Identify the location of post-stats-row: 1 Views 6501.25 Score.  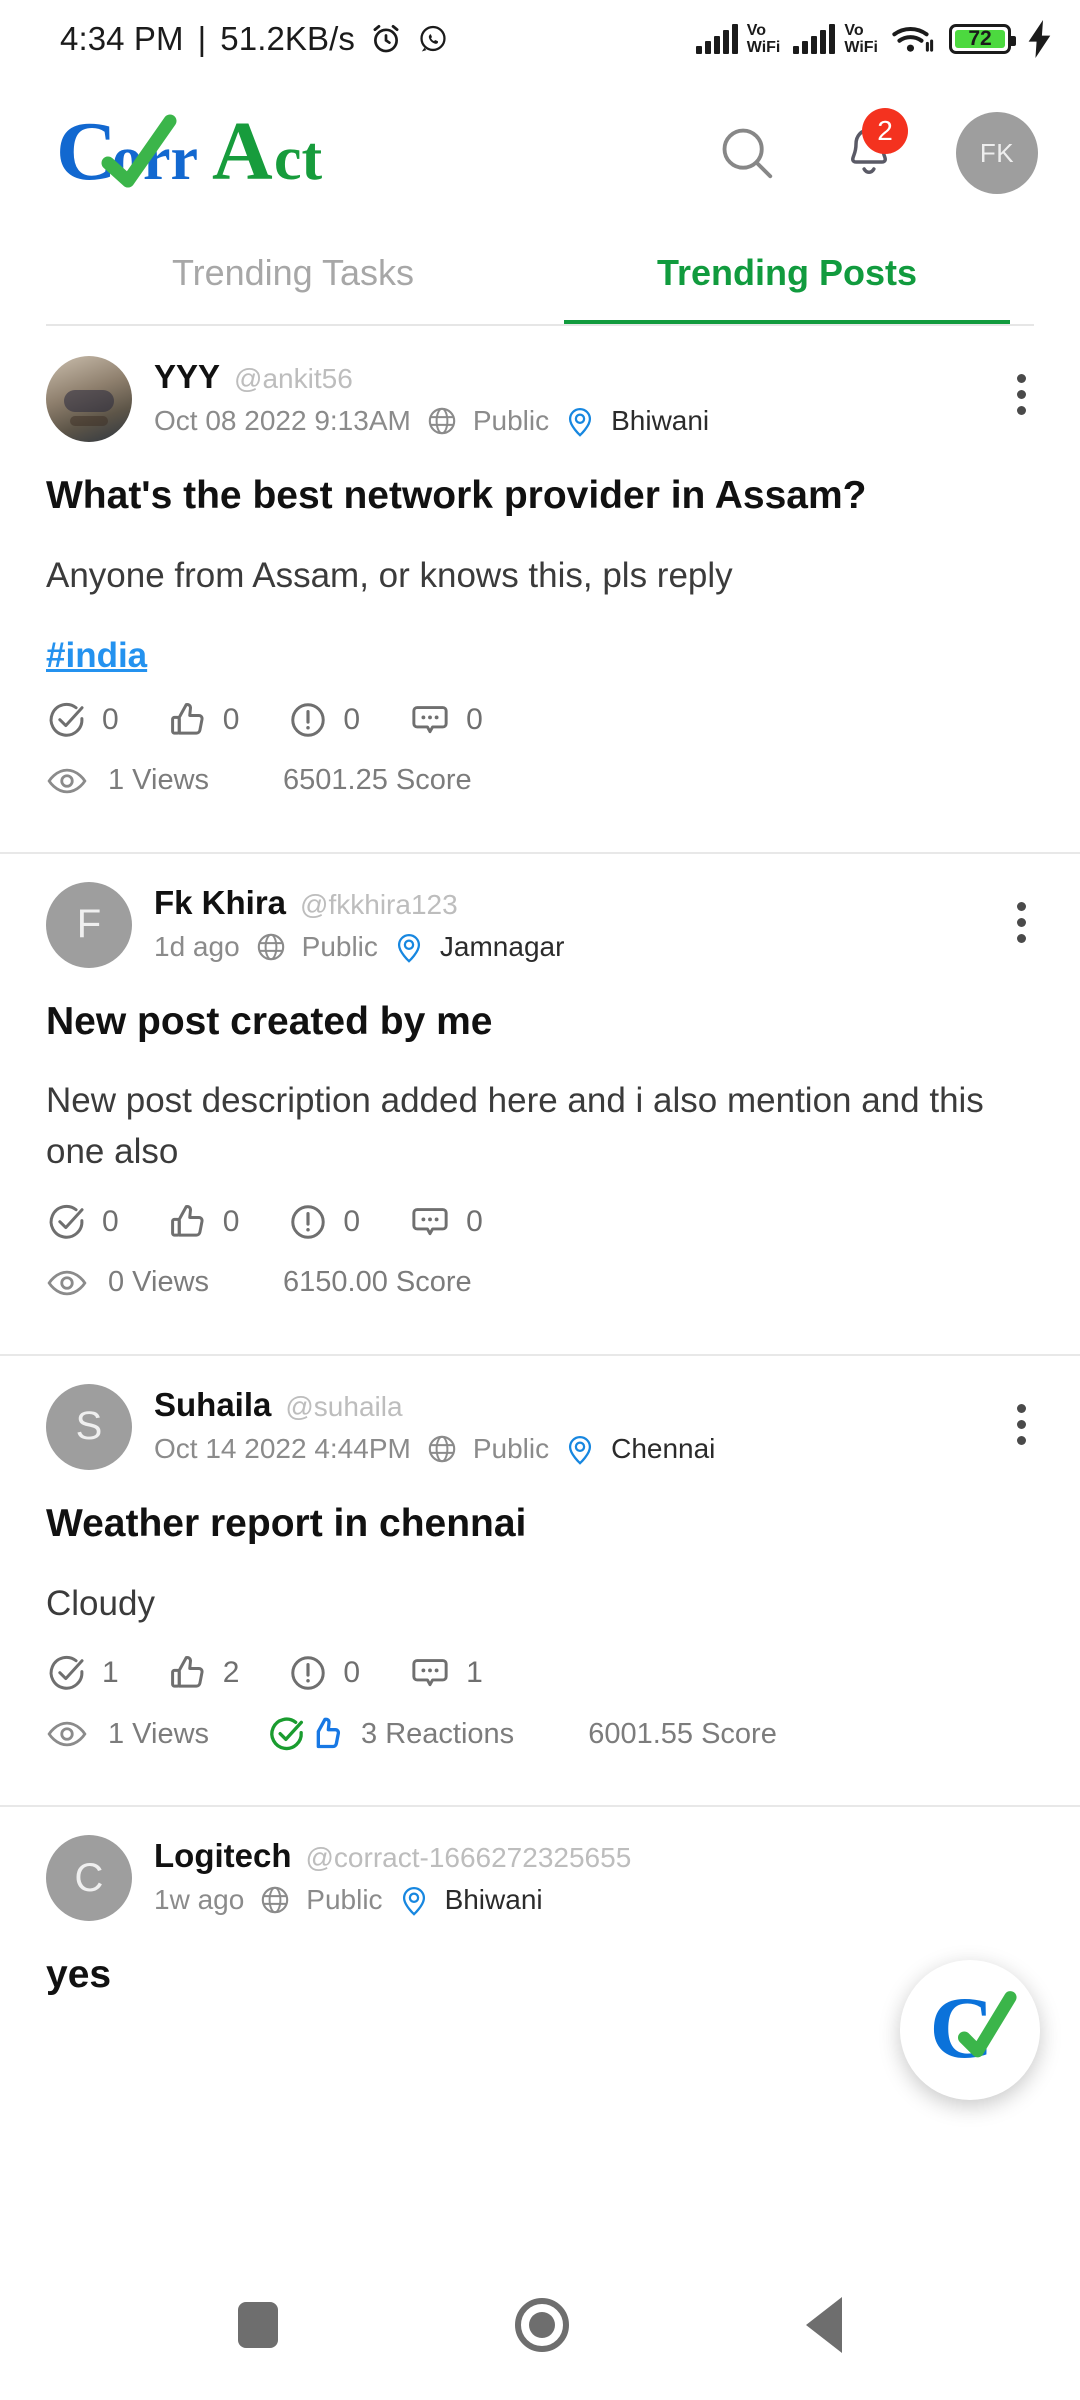
(540, 794).